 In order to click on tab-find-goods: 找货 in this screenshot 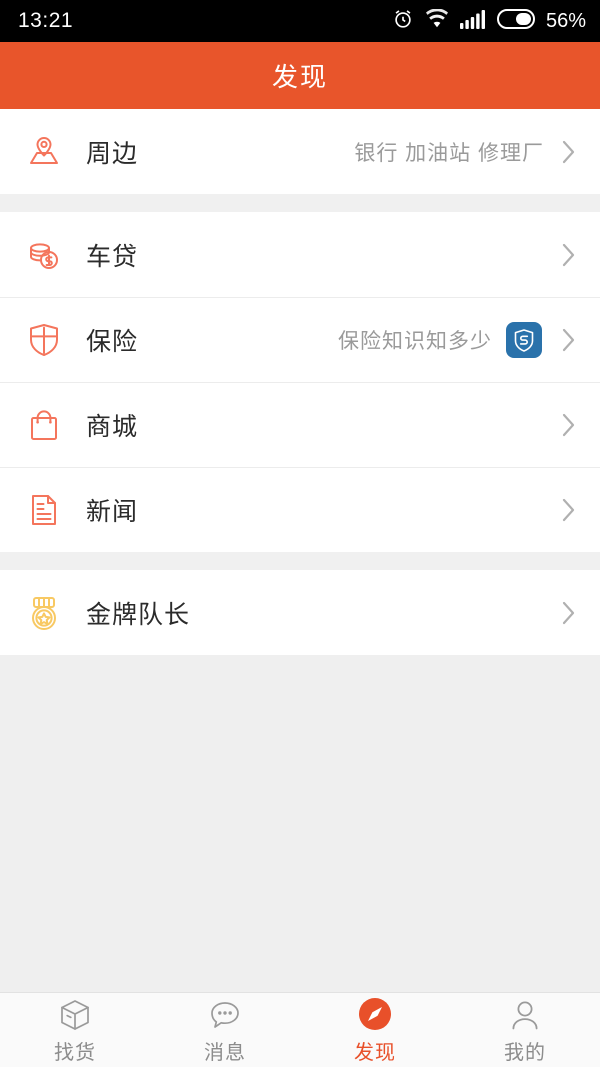, I will do `click(75, 1030)`.